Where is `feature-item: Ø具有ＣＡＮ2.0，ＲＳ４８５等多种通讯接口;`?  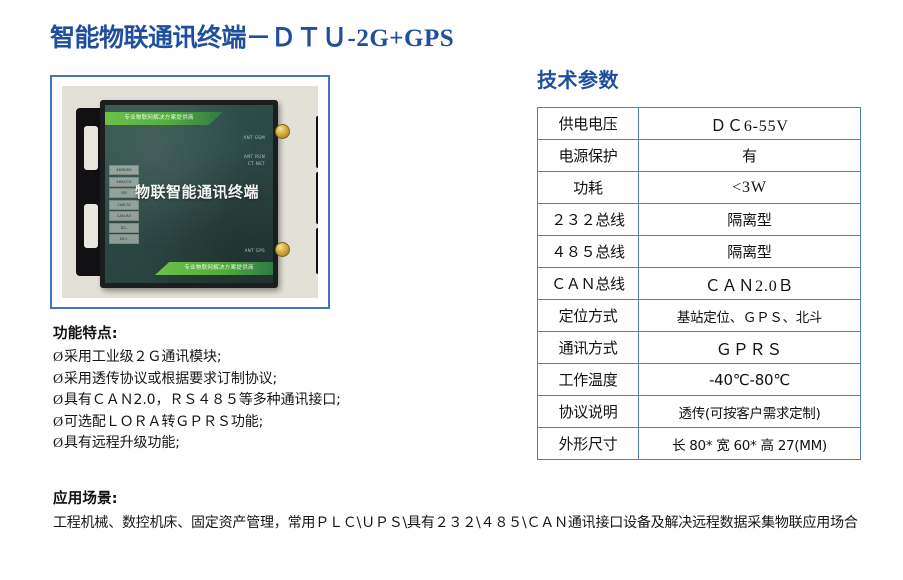 feature-item: Ø具有ＣＡＮ2.0，ＲＳ４８５等多种通讯接口; is located at coordinates (288, 401).